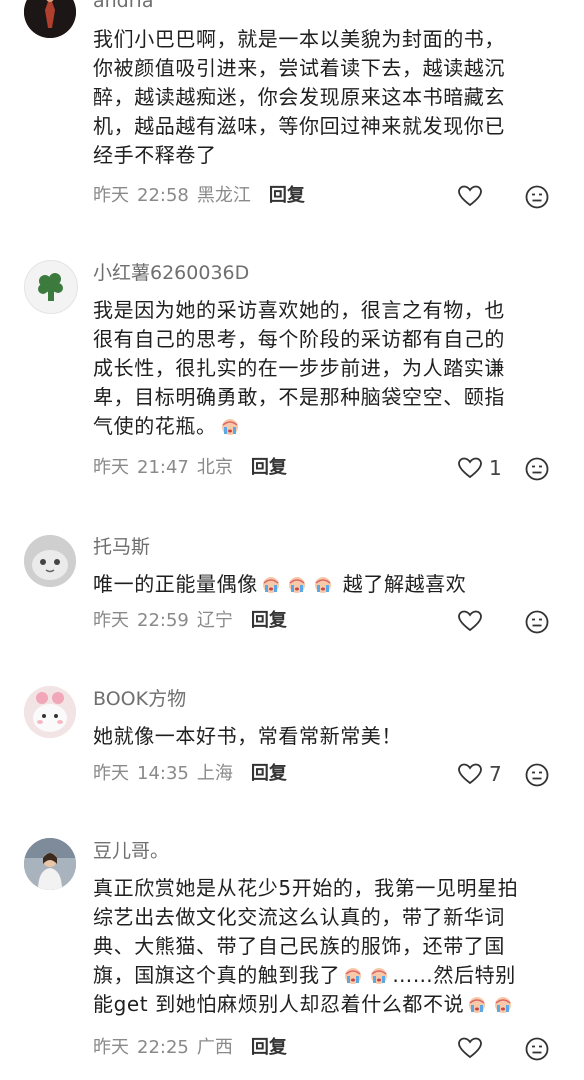  Describe the element at coordinates (280, 584) in the screenshot. I see `comment-text: 唯一的正能量偶像 越了解越喜欢` at that location.